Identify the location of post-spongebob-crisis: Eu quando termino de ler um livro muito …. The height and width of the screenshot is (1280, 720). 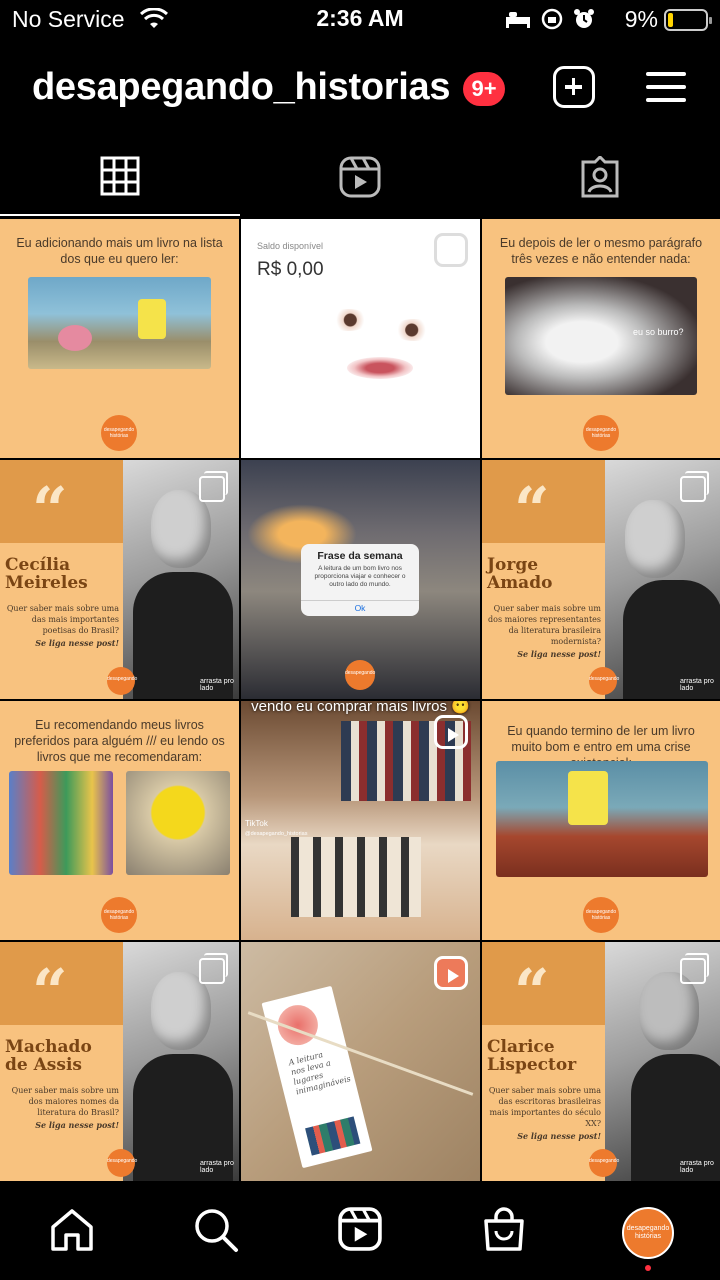
(601, 820).